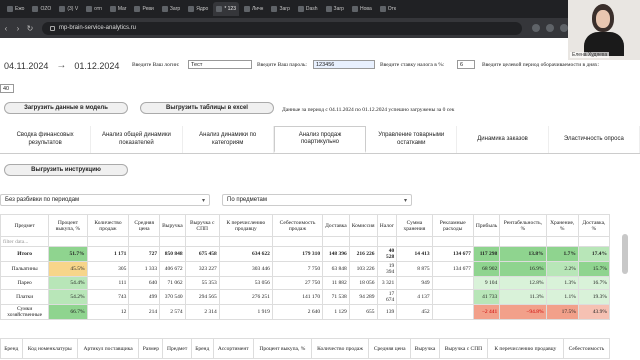 Image resolution: width=640 pixels, height=360 pixels. Describe the element at coordinates (15, 9) in the screenshot. I see `browser-tab: Ежо` at that location.